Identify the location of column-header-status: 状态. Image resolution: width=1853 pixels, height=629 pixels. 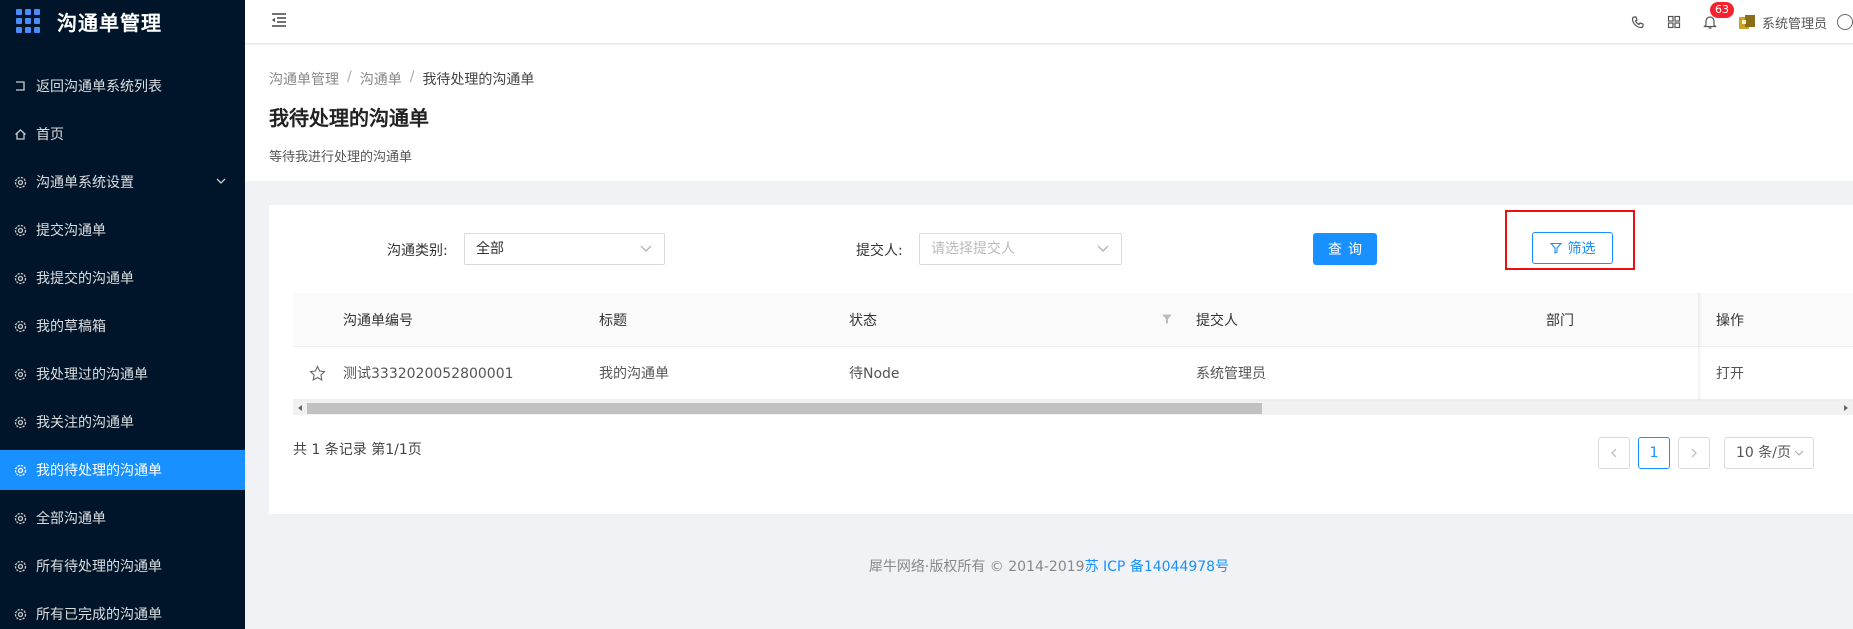
(863, 319).